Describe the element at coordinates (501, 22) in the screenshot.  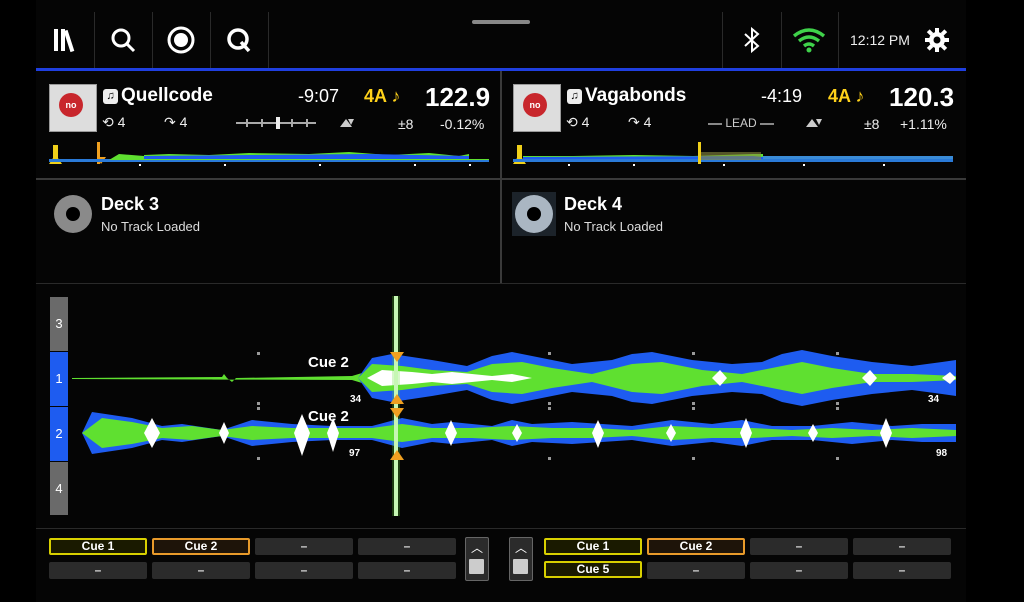
I see `drag-handle` at that location.